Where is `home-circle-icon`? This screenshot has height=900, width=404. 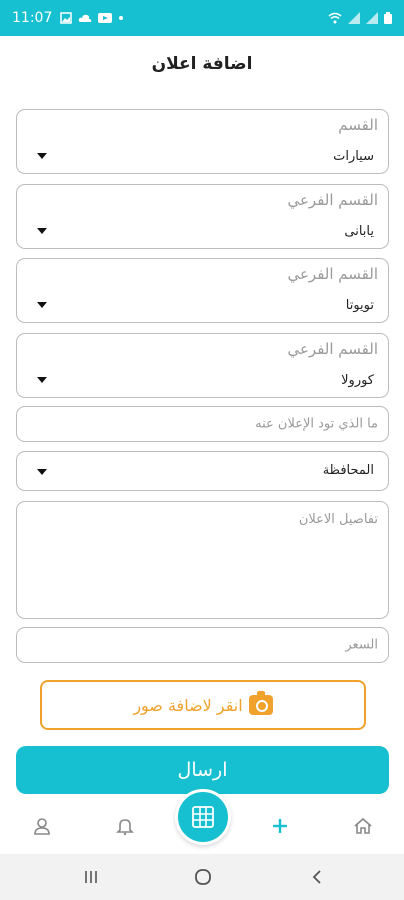 home-circle-icon is located at coordinates (203, 877).